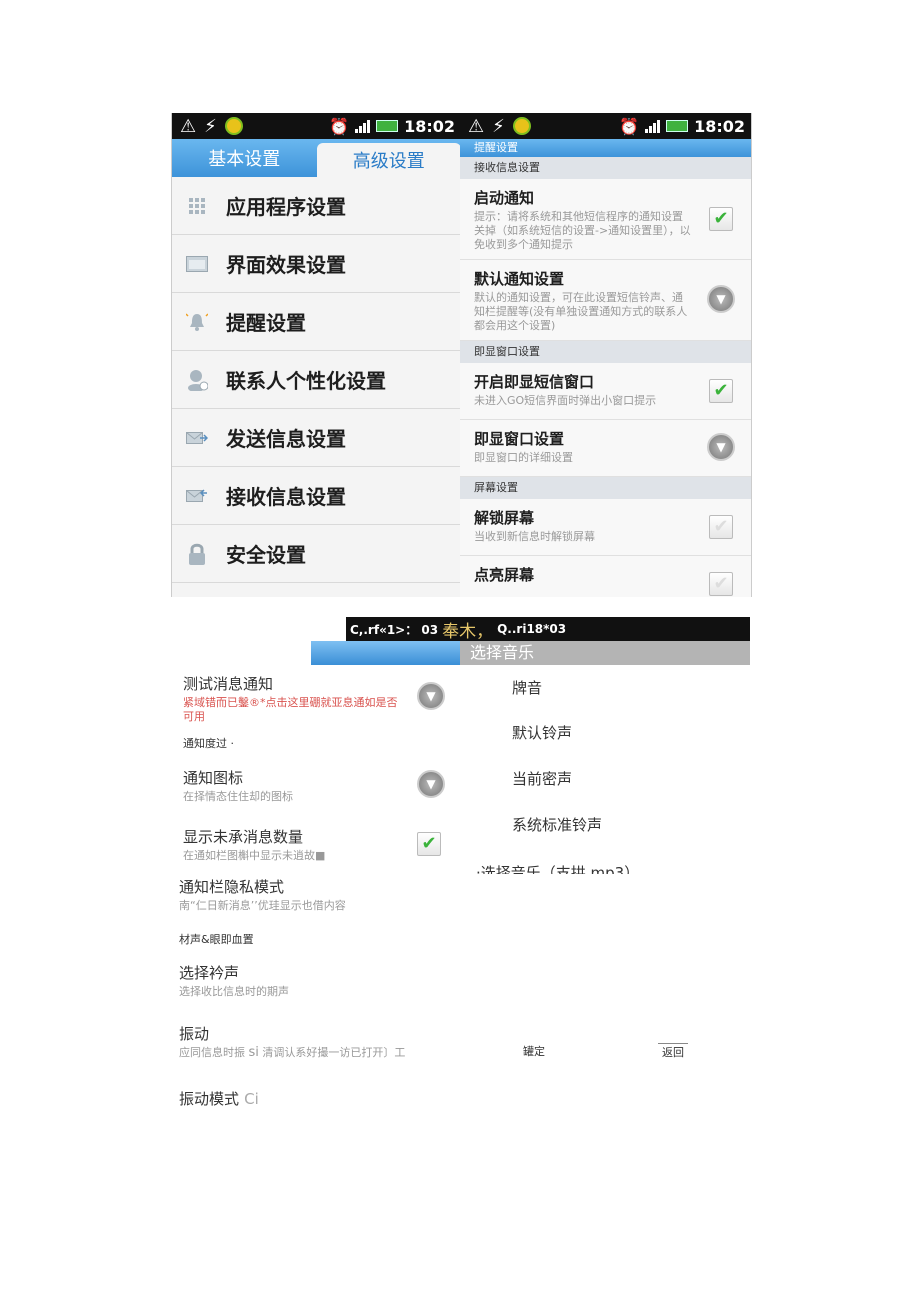  What do you see at coordinates (216, 939) in the screenshot?
I see `section-header-sound: 材声&眼即血置` at bounding box center [216, 939].